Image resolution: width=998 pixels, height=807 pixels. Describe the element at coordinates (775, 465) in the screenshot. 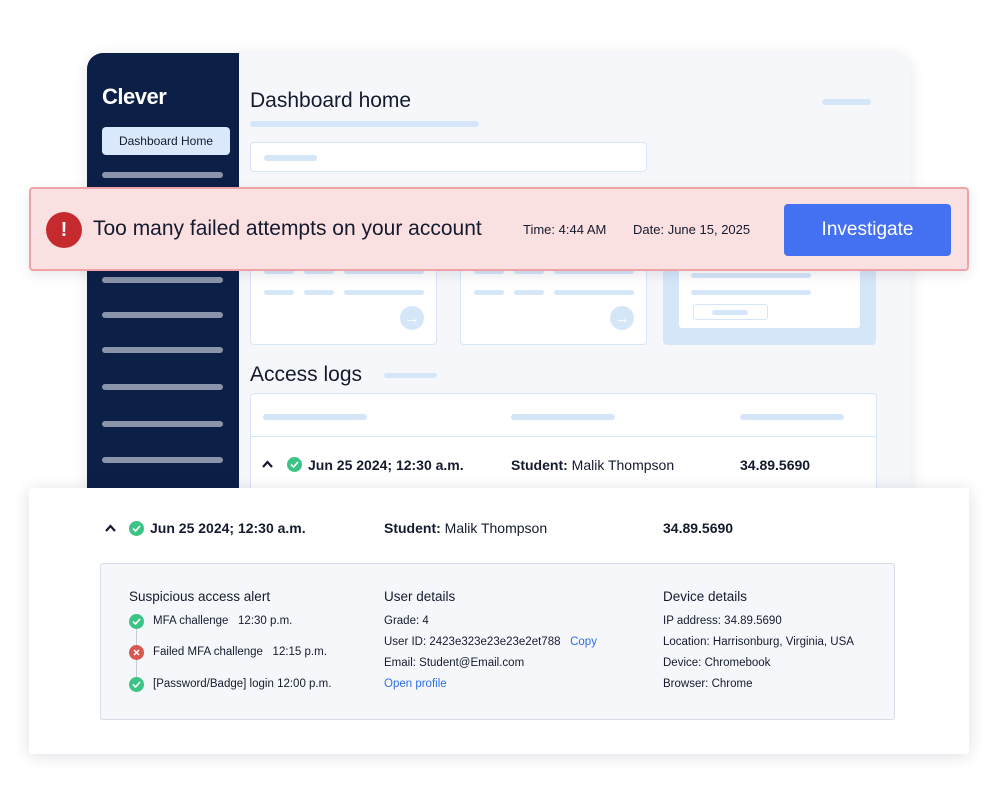

I see `log-ip: 34.89.5690` at that location.